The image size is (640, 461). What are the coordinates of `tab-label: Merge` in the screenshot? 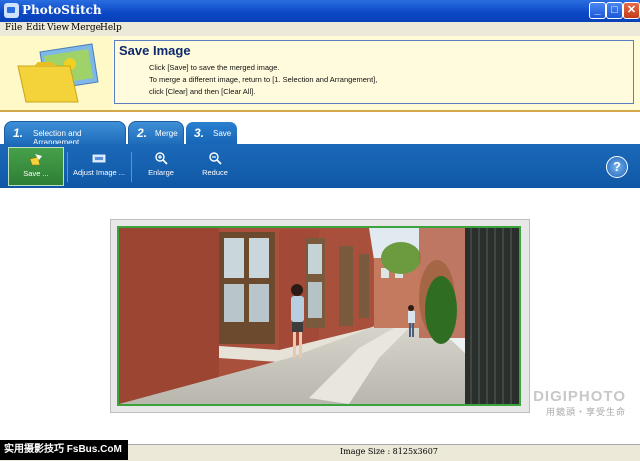 It's located at (166, 133).